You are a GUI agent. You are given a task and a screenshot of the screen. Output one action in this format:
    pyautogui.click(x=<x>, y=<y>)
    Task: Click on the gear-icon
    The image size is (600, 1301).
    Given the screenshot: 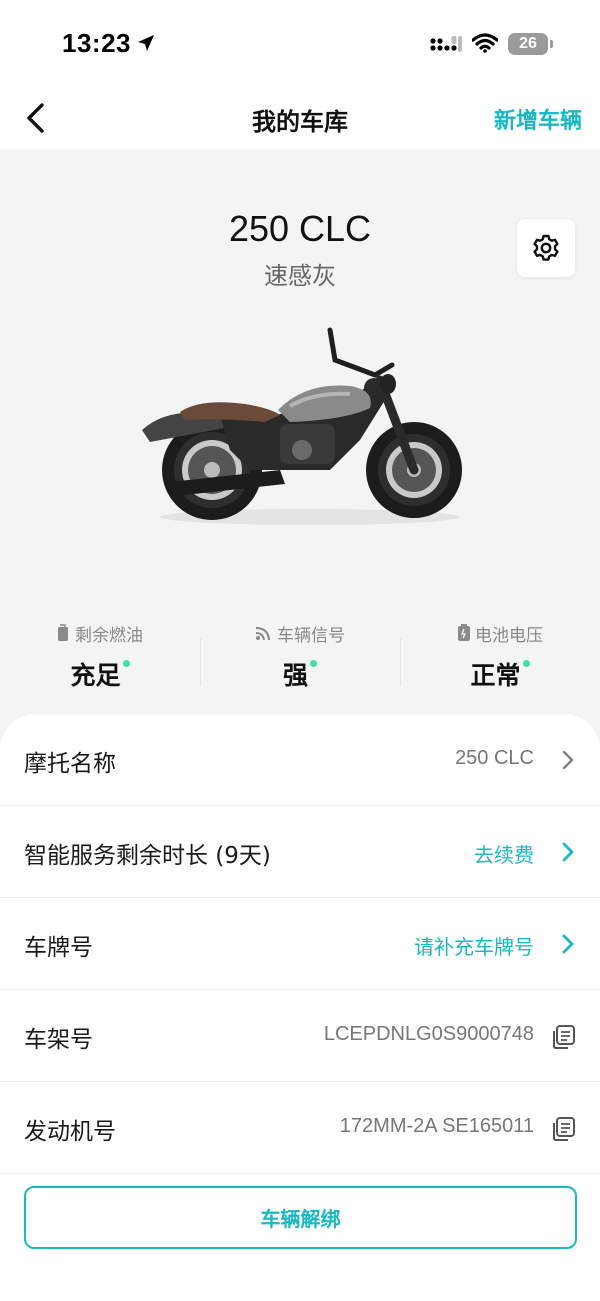 What is the action you would take?
    pyautogui.click(x=546, y=247)
    